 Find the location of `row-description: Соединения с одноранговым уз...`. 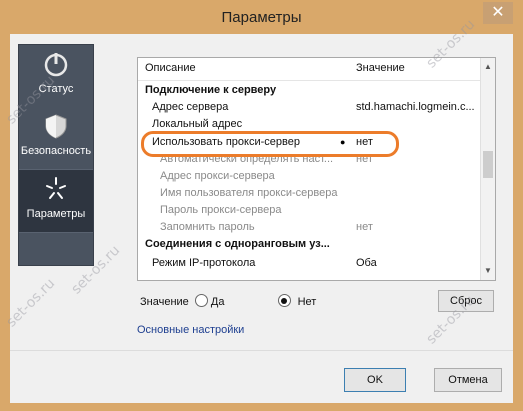

row-description: Соединения с одноранговым уз... is located at coordinates (237, 244).